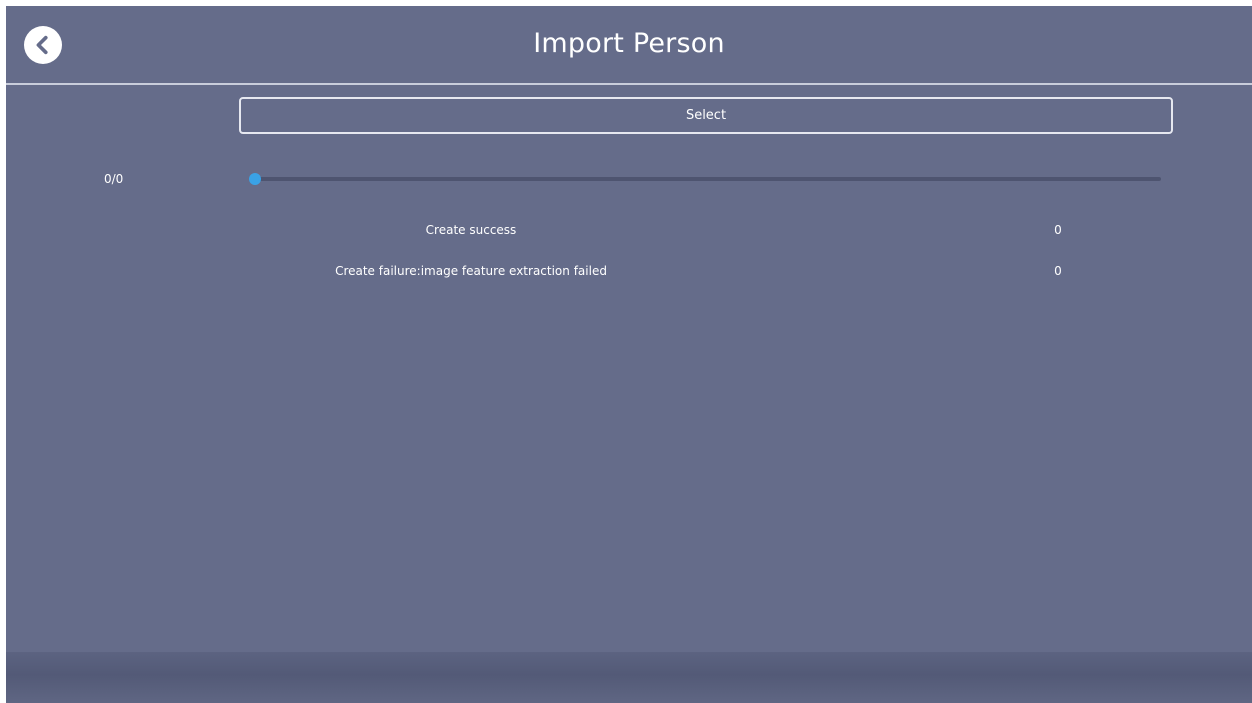  Describe the element at coordinates (629, 233) in the screenshot. I see `result-row-success: Create success 0` at that location.